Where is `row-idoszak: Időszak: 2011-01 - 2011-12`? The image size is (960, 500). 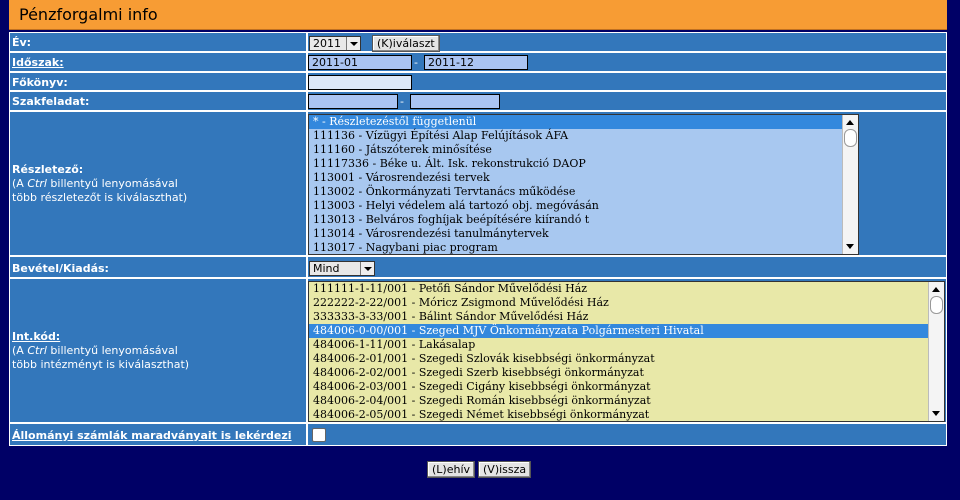 row-idoszak: Időszak: 2011-01 - 2011-12 is located at coordinates (478, 62).